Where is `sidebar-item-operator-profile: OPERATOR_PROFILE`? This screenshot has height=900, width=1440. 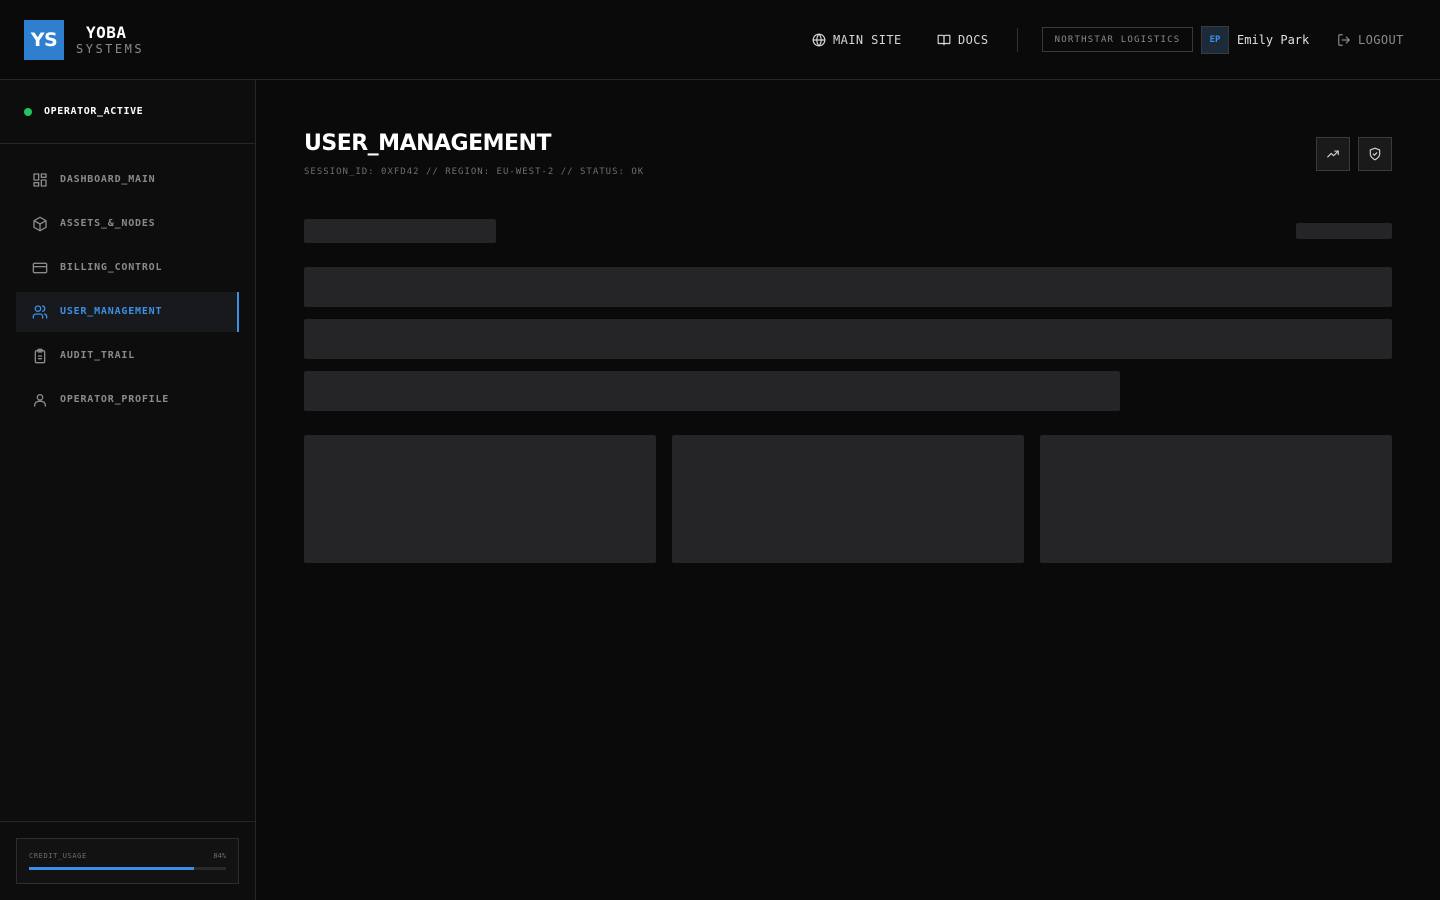
sidebar-item-operator-profile: OPERATOR_PROFILE is located at coordinates (127, 400).